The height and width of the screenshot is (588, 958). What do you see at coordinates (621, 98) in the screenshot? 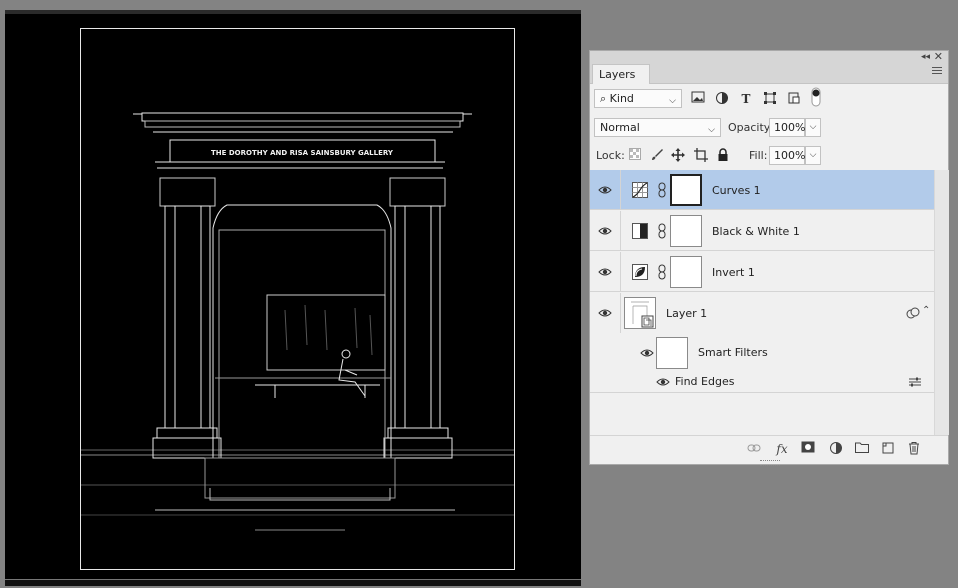
I see `filter-kind-label: Kind` at bounding box center [621, 98].